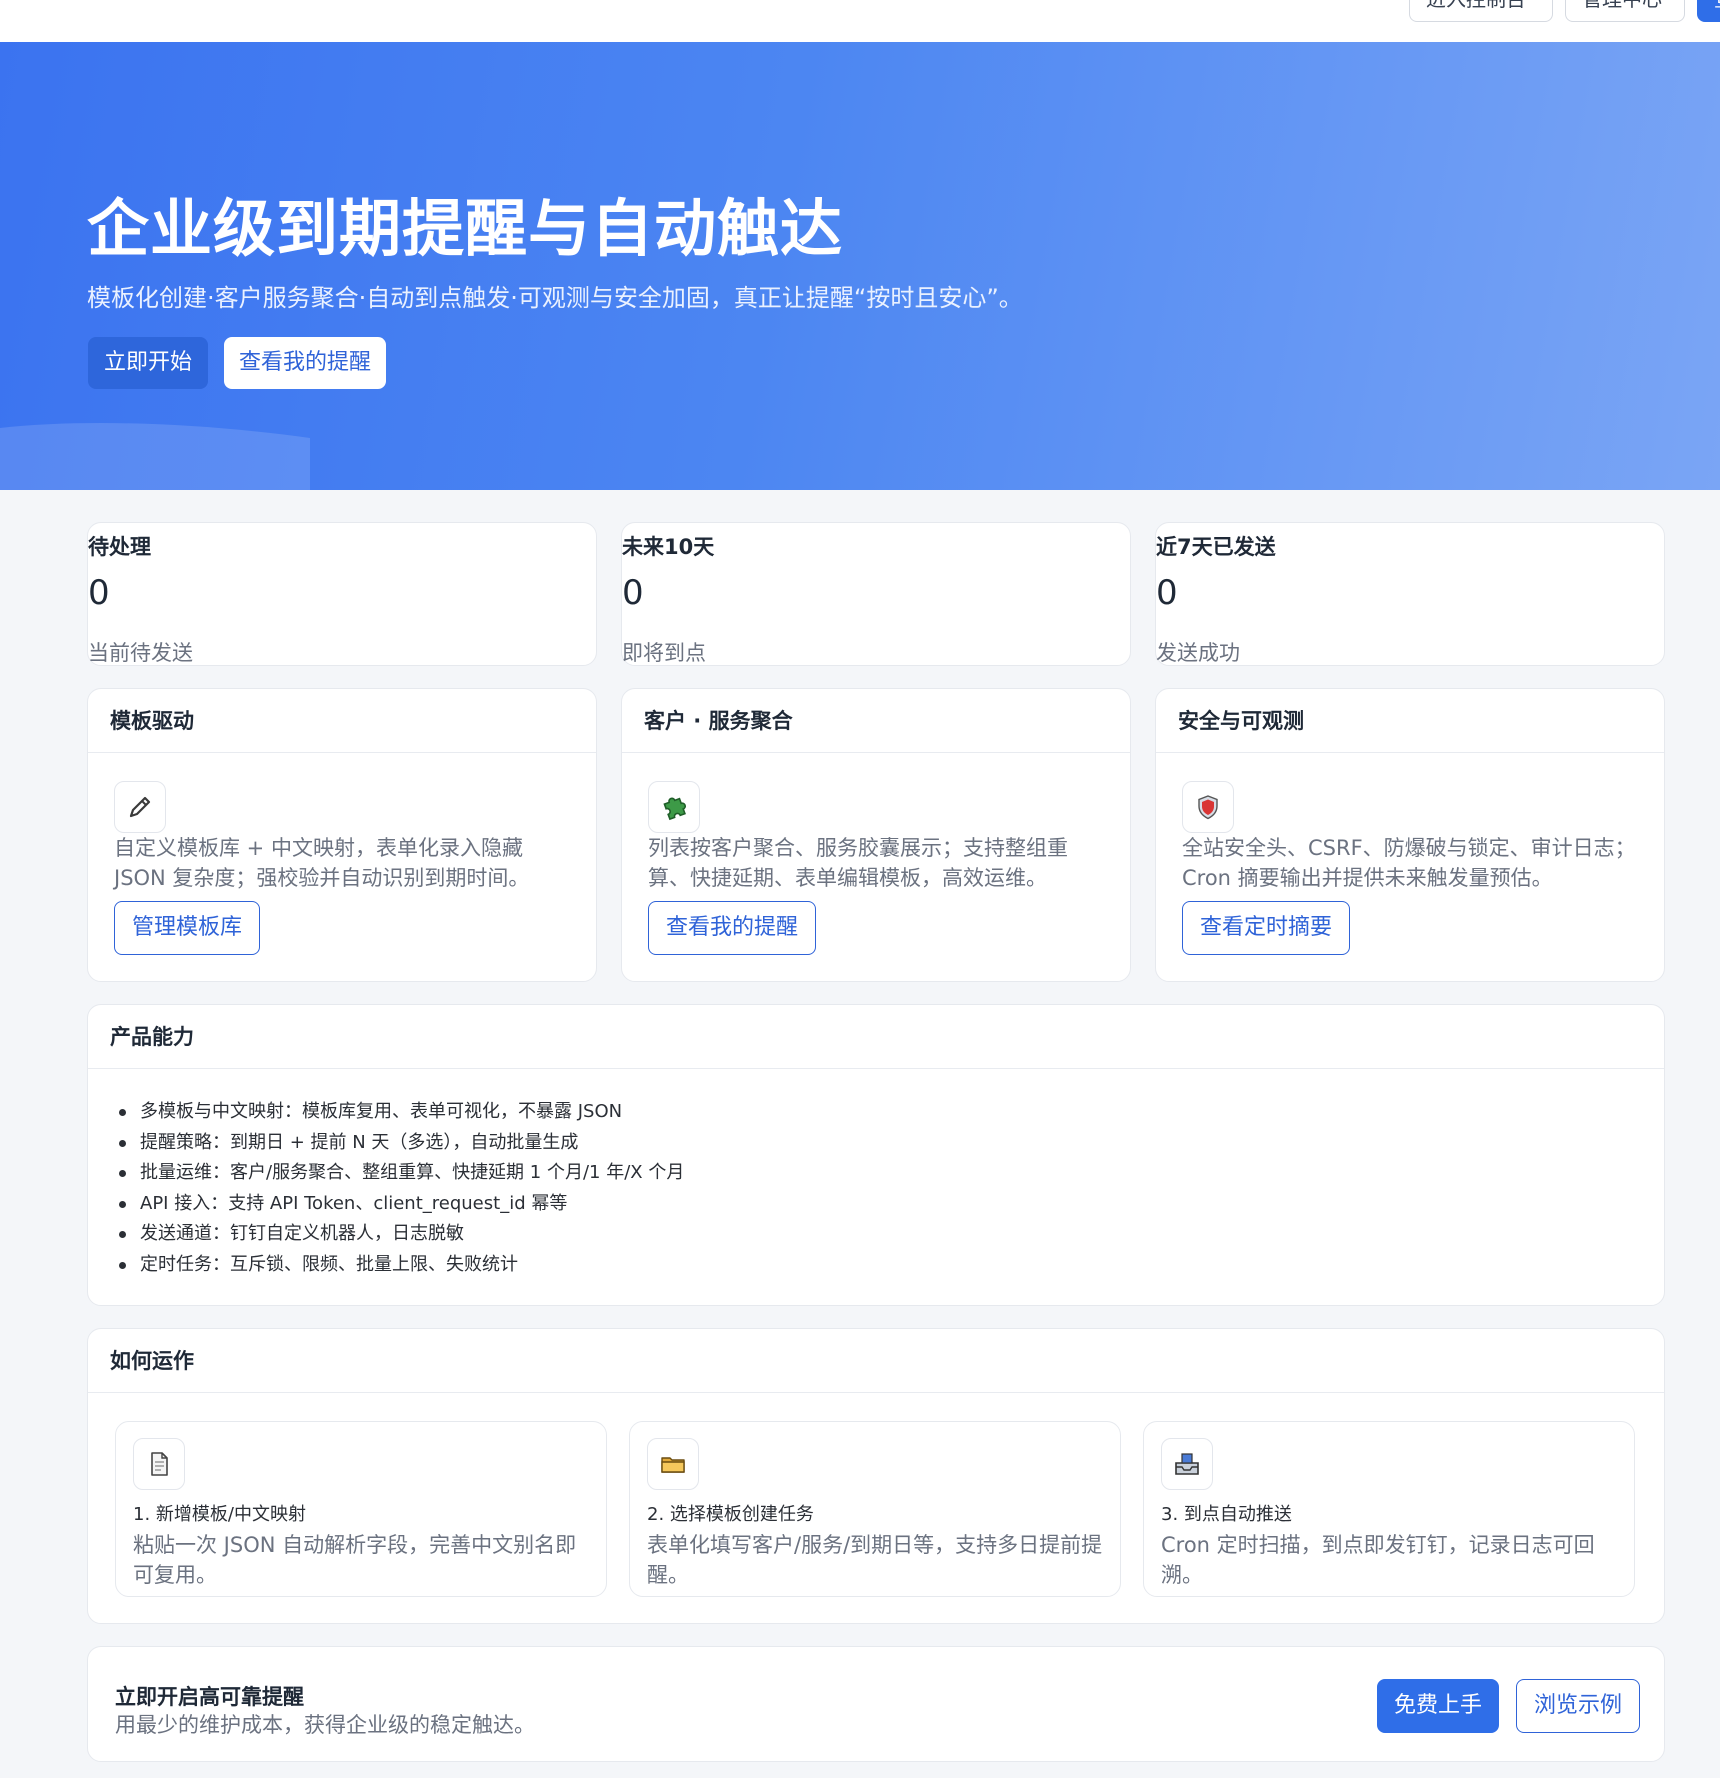  I want to click on stat-description: 当前待发送, so click(140, 653).